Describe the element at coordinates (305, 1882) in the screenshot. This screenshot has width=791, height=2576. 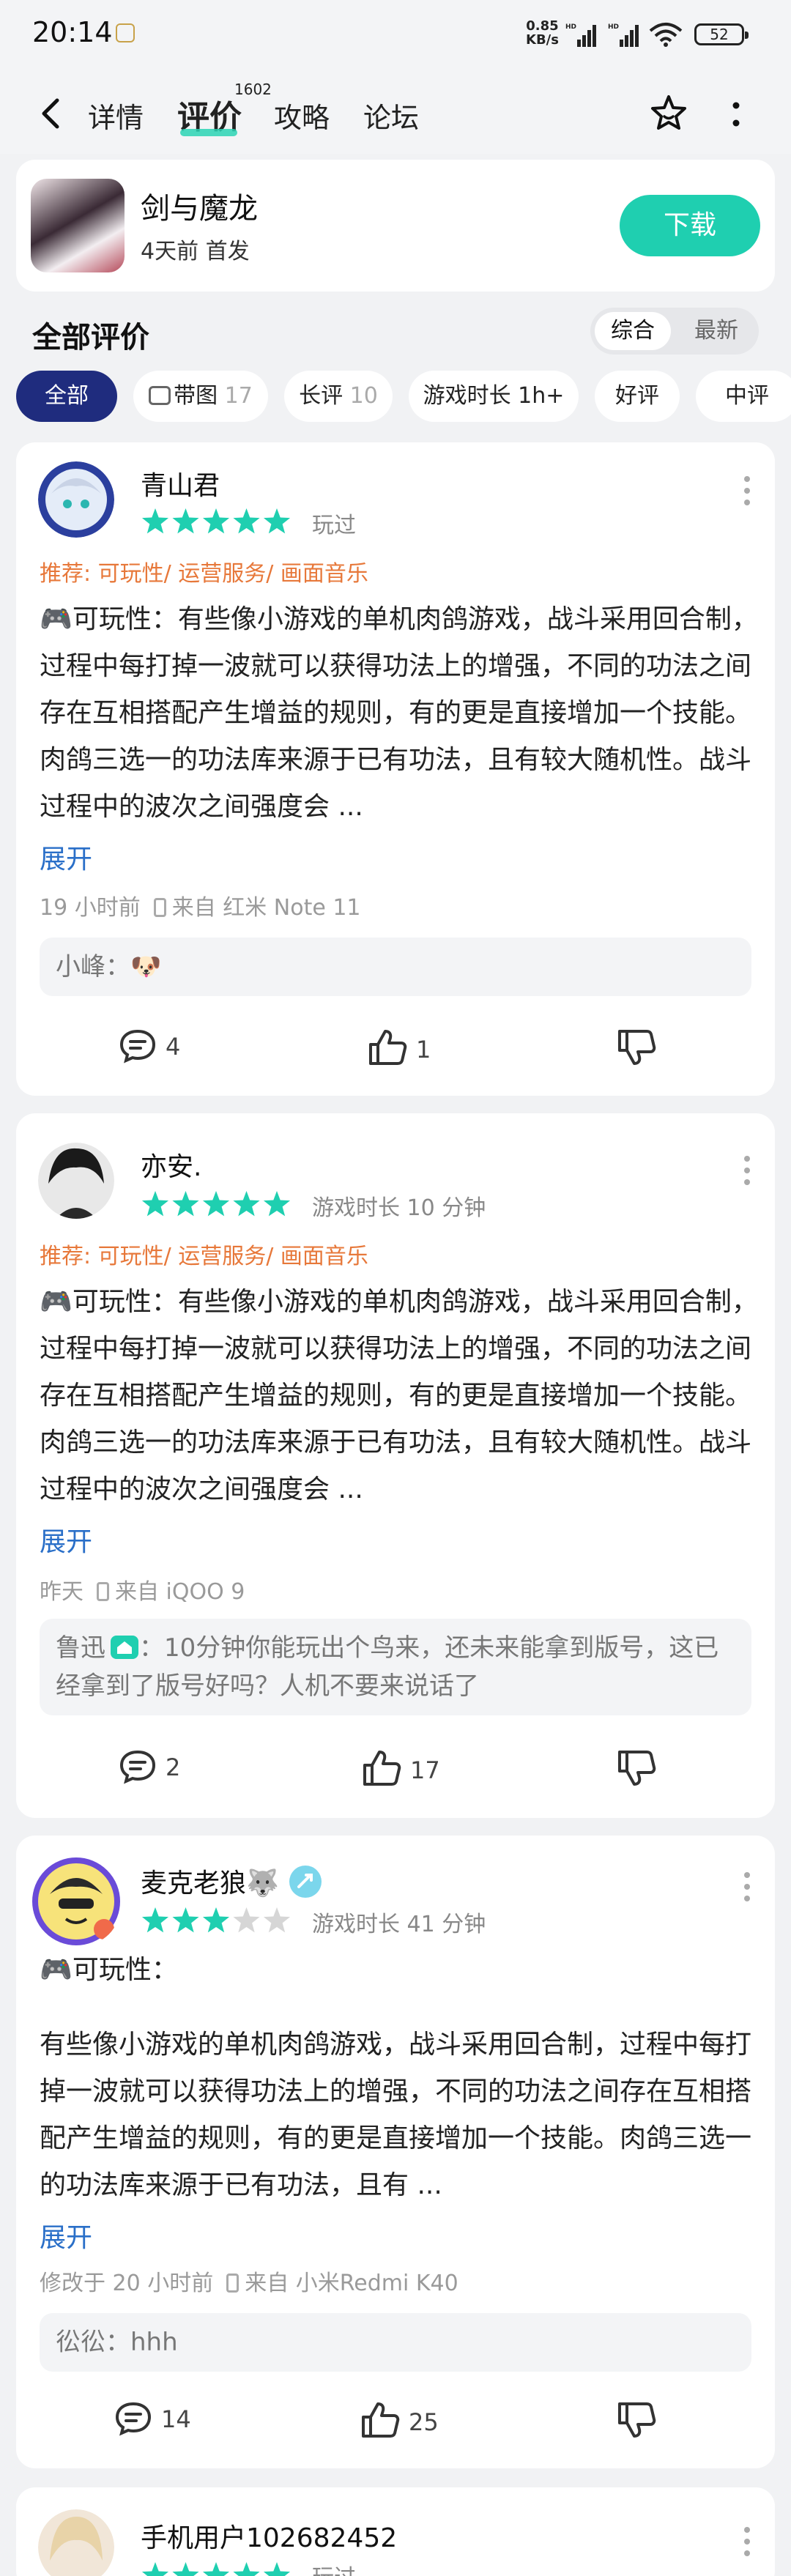
I see `verified-badge-icon` at that location.